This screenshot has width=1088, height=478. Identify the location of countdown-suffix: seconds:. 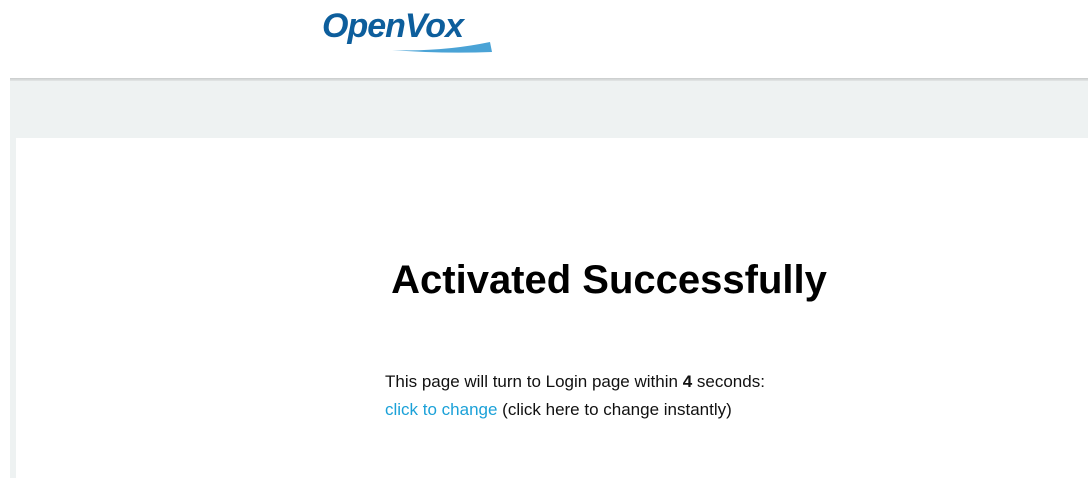
(728, 381).